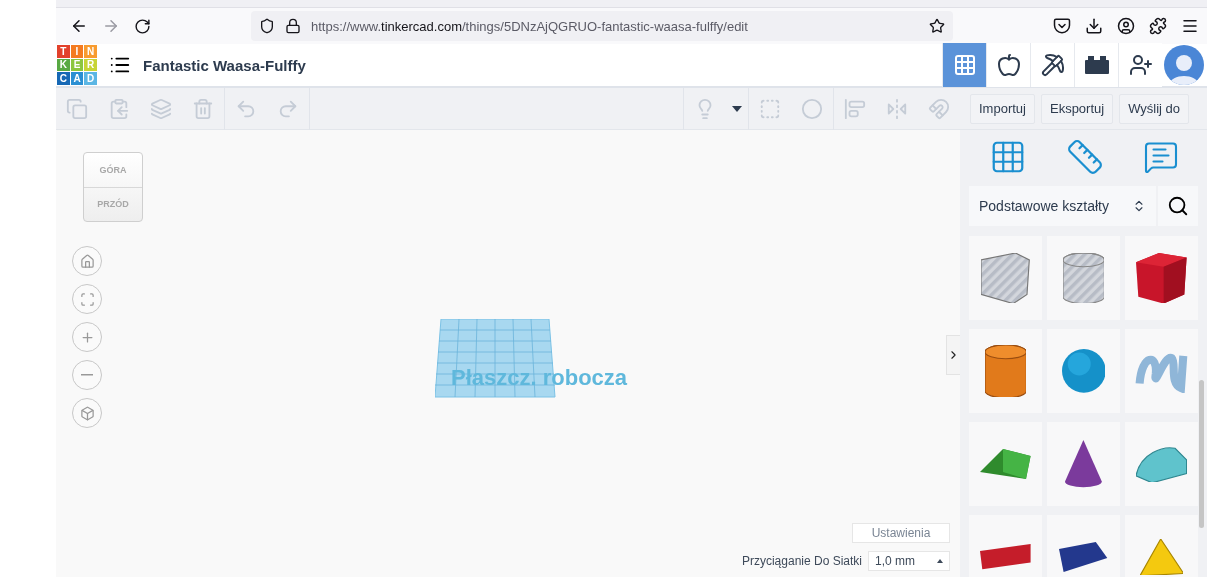 The width and height of the screenshot is (1207, 577). Describe the element at coordinates (801, 561) in the screenshot. I see `snap-grid-label: Przyciąganie Do Siatki` at that location.